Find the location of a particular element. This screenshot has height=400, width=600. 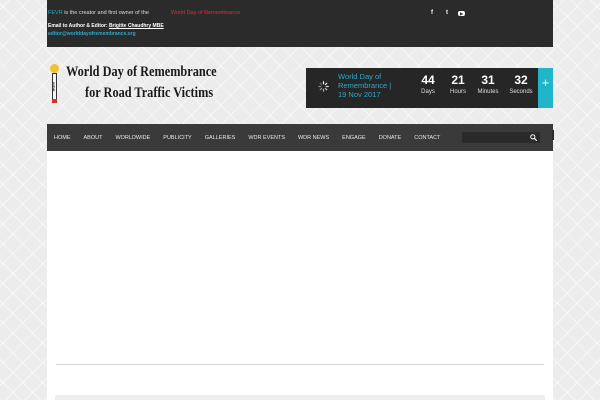

countdown-days: 44 Days is located at coordinates (428, 88).